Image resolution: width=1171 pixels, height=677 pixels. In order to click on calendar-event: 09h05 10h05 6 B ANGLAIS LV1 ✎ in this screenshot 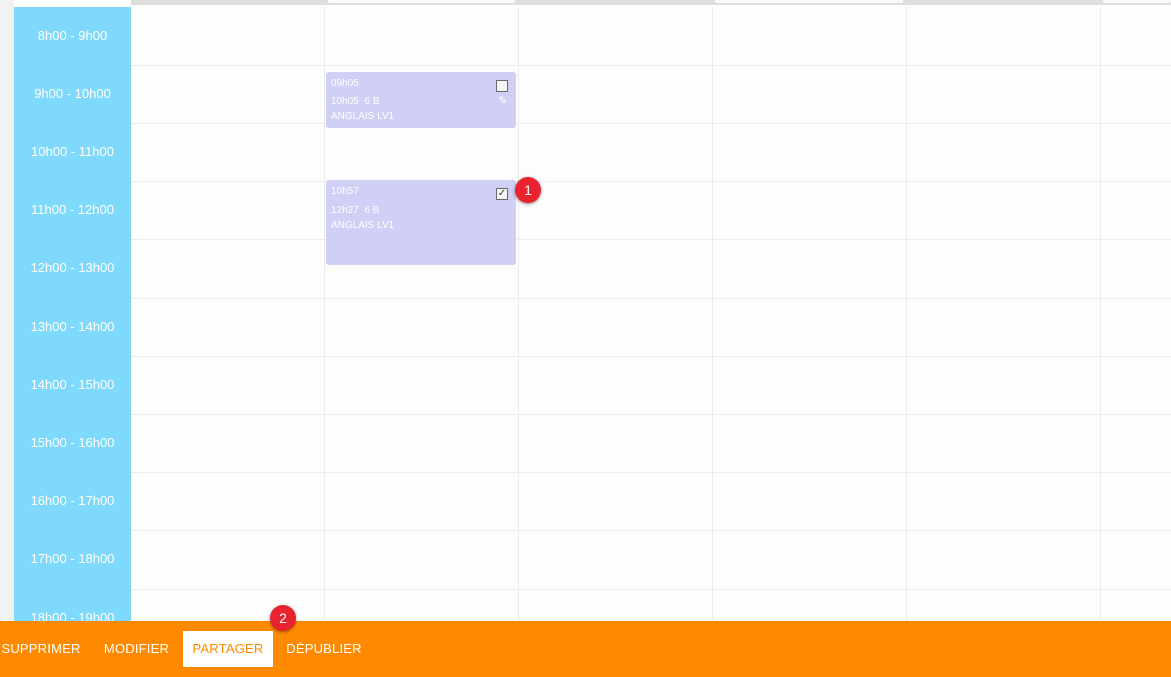, I will do `click(421, 100)`.